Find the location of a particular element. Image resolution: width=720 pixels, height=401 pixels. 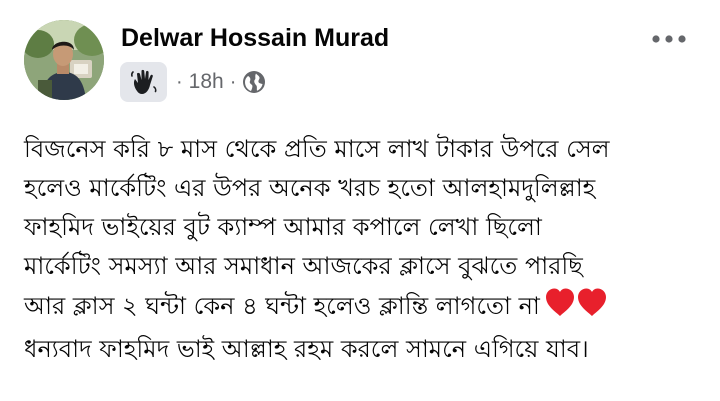

more-options-button is located at coordinates (669, 39).